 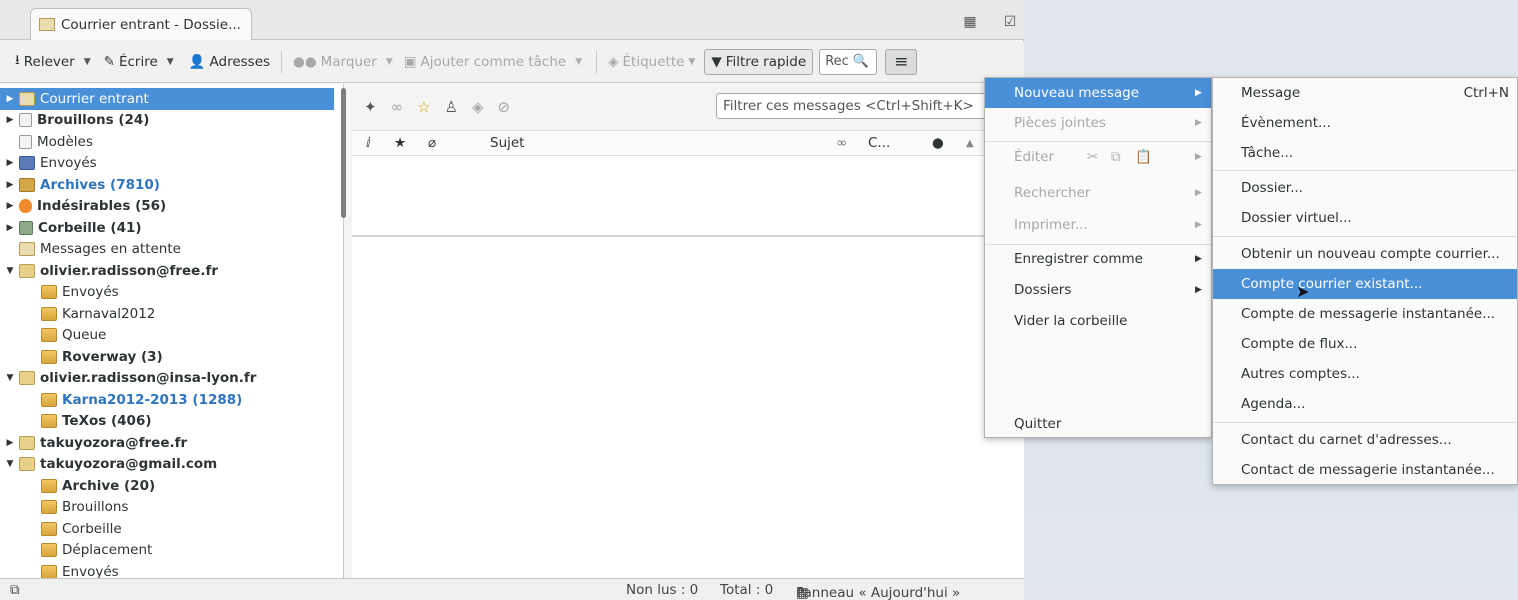 I want to click on app-menu-item: Enregistrer comme ▶, so click(x=1098, y=259).